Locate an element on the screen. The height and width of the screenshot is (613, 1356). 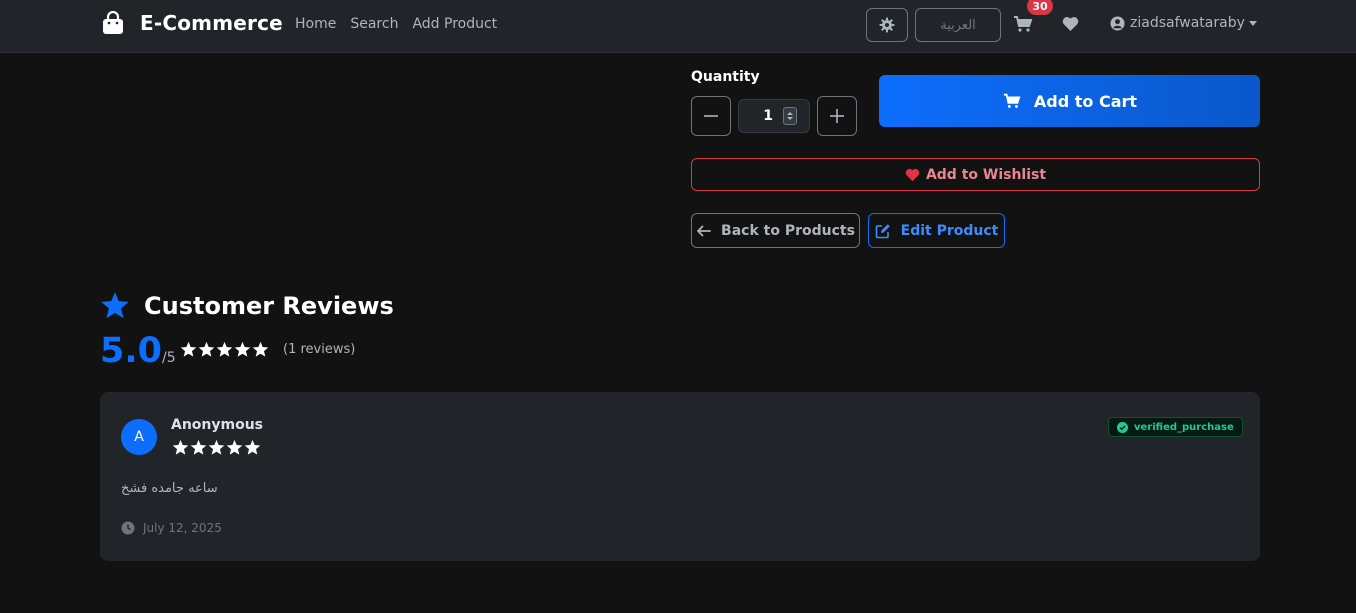
bag-icon is located at coordinates (113, 22).